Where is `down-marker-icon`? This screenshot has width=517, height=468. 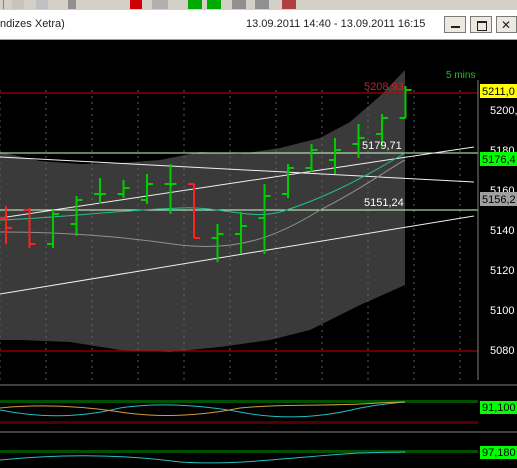
down-marker-icon is located at coordinates (106, 4).